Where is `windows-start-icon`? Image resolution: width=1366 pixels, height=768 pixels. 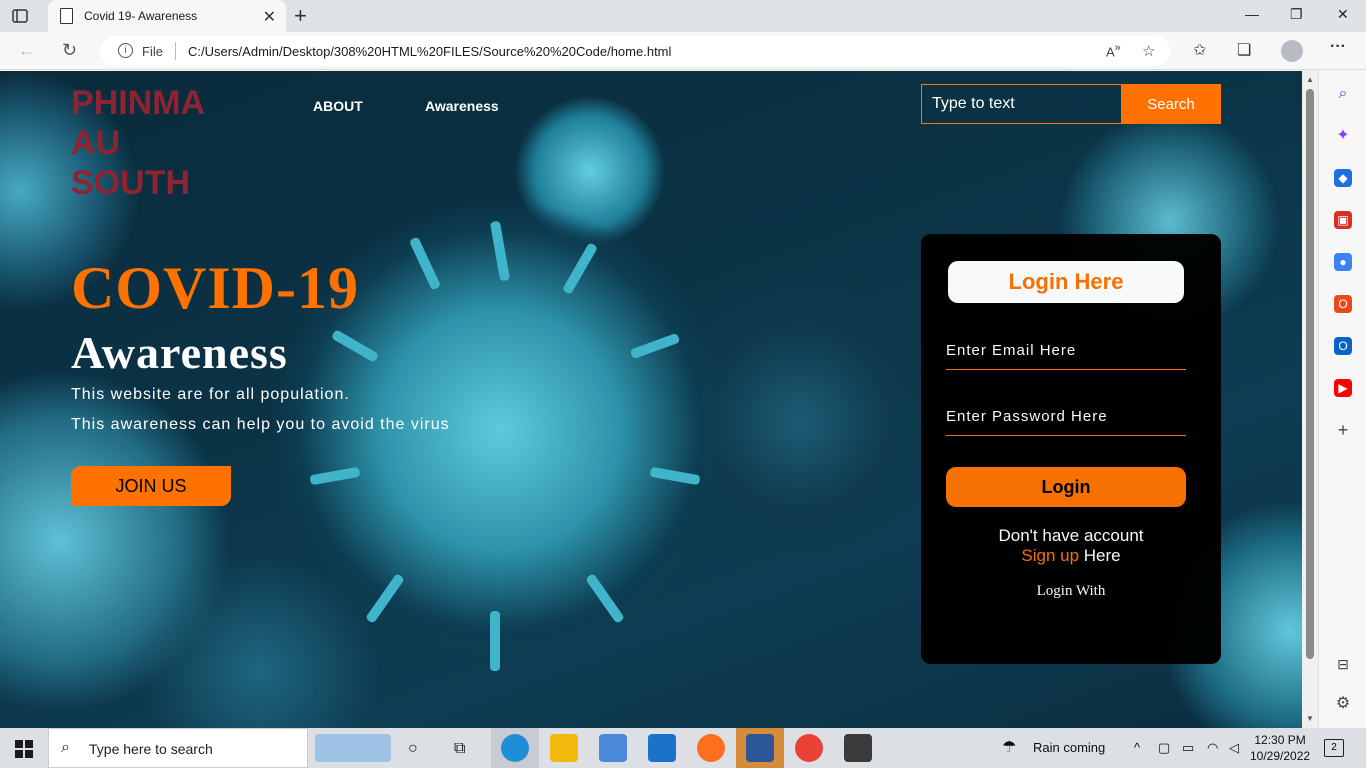 windows-start-icon is located at coordinates (24, 749).